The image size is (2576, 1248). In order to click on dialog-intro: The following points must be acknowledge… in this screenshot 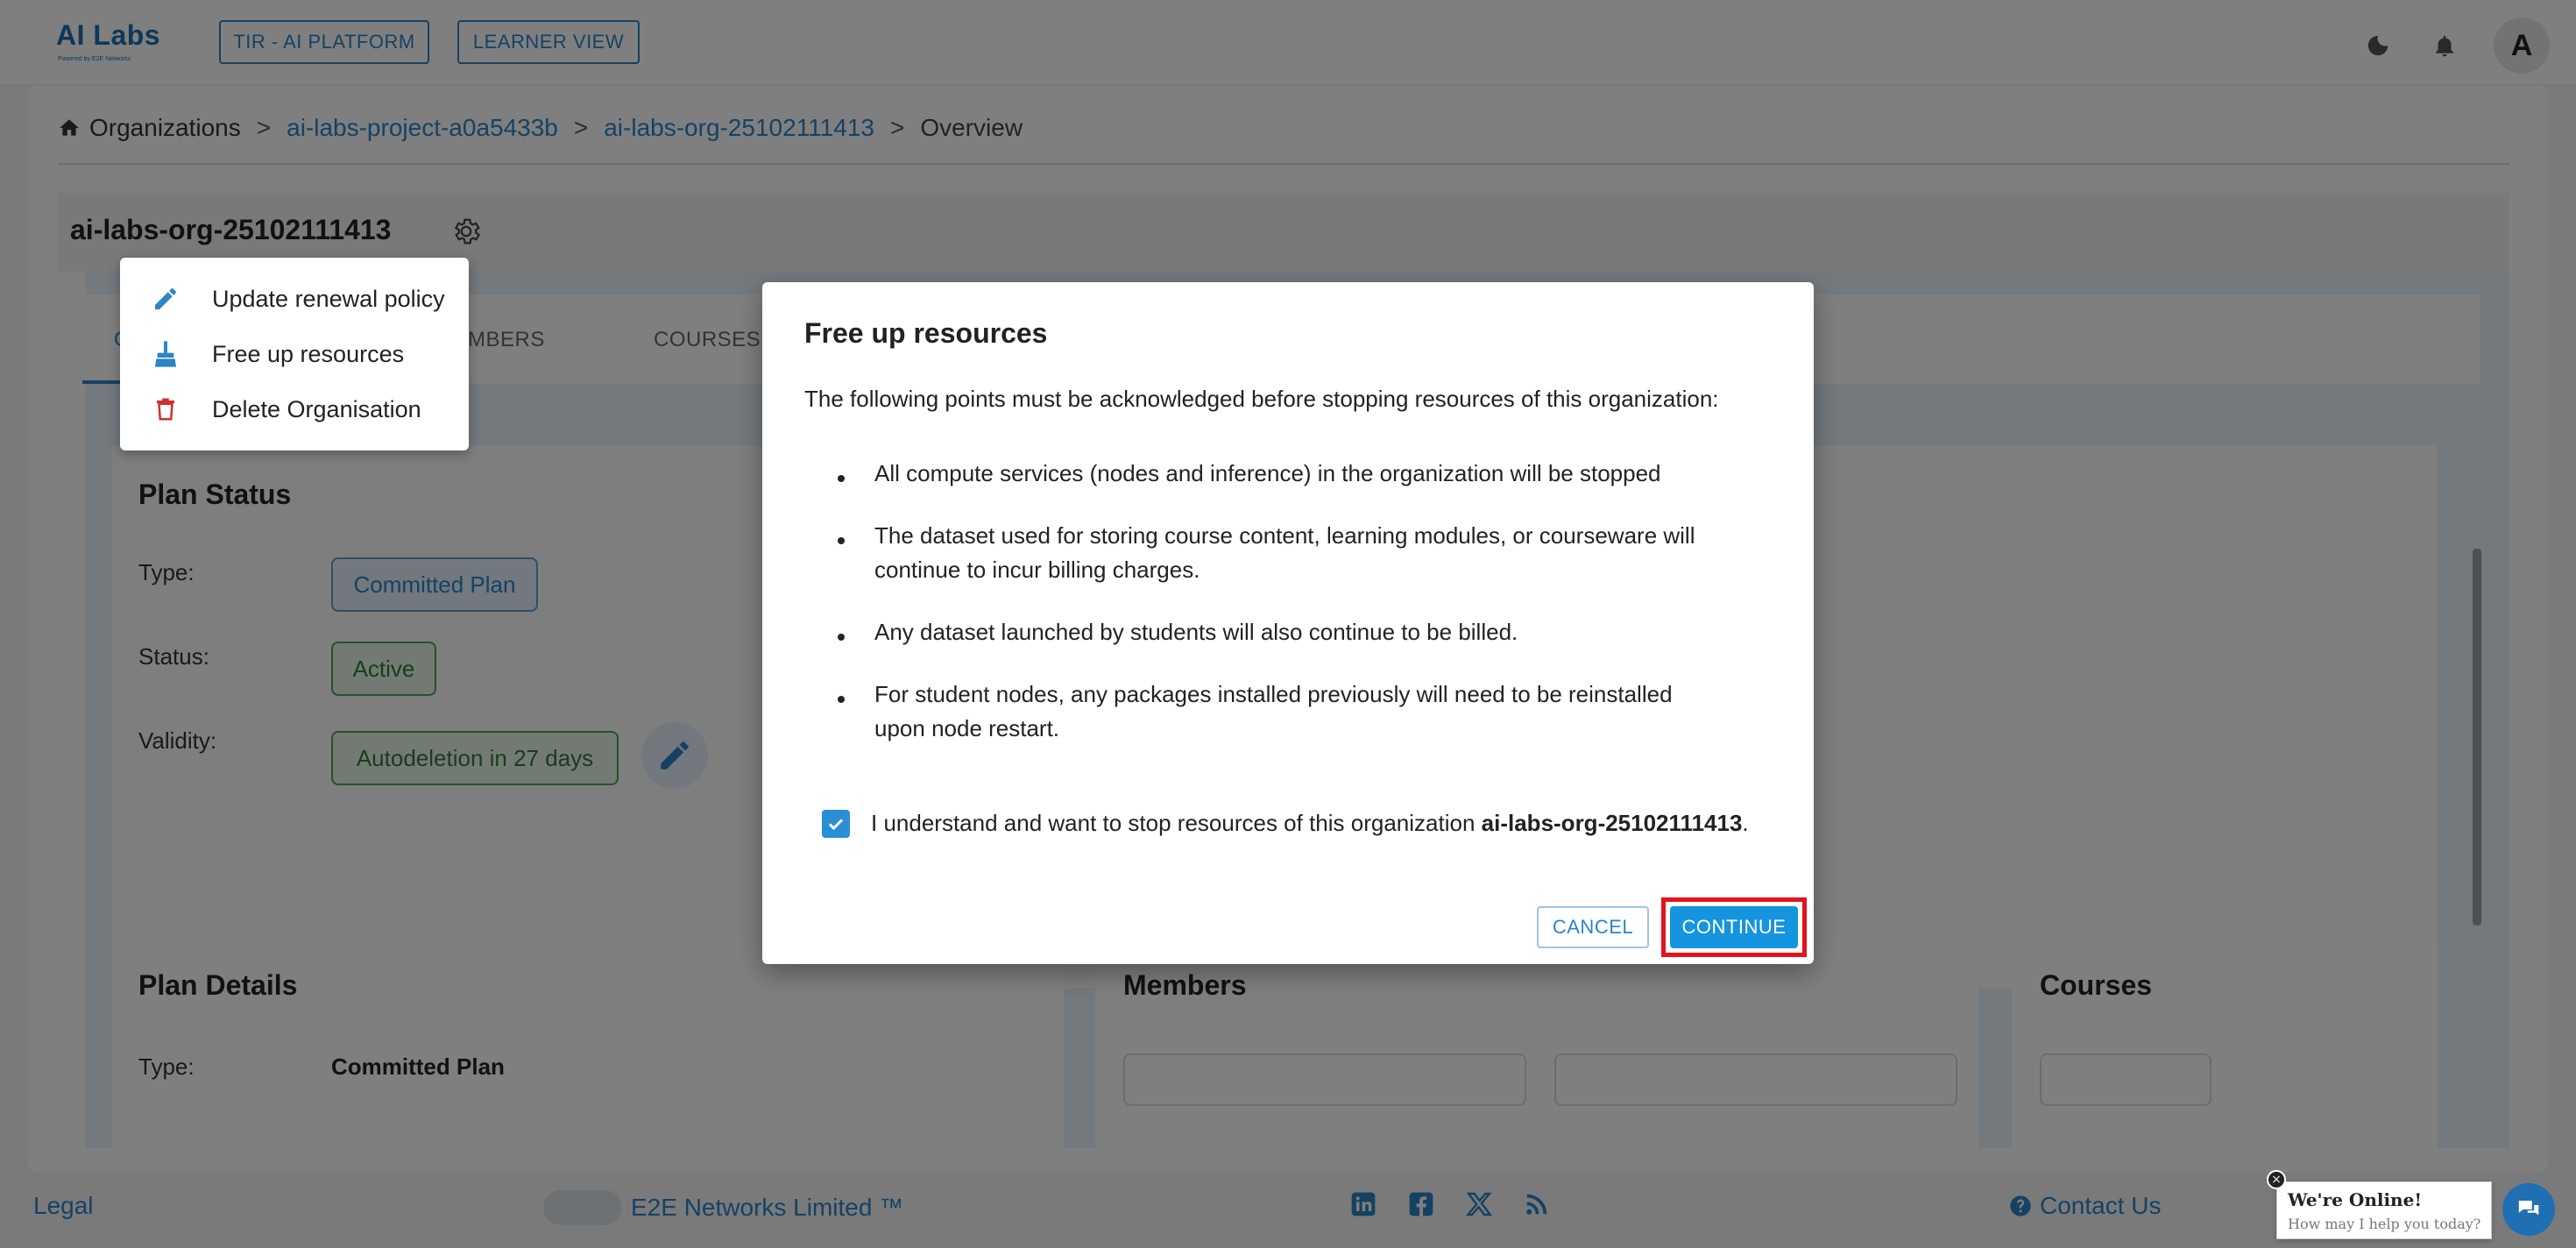, I will do `click(1261, 399)`.